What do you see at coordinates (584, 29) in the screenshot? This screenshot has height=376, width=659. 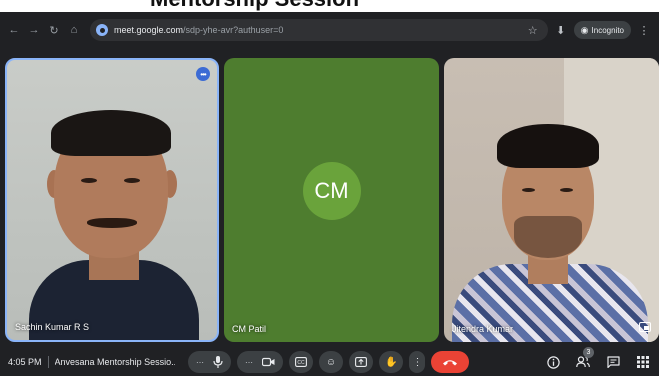 I see `incognito-icon: ◉` at bounding box center [584, 29].